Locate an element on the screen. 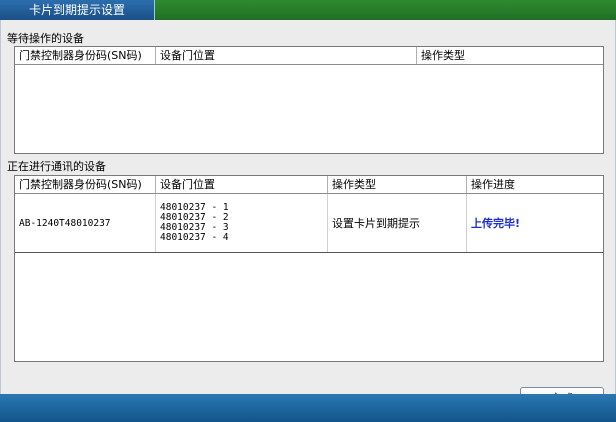 The height and width of the screenshot is (422, 616). door-position: 48010237 - 4 is located at coordinates (194, 237).